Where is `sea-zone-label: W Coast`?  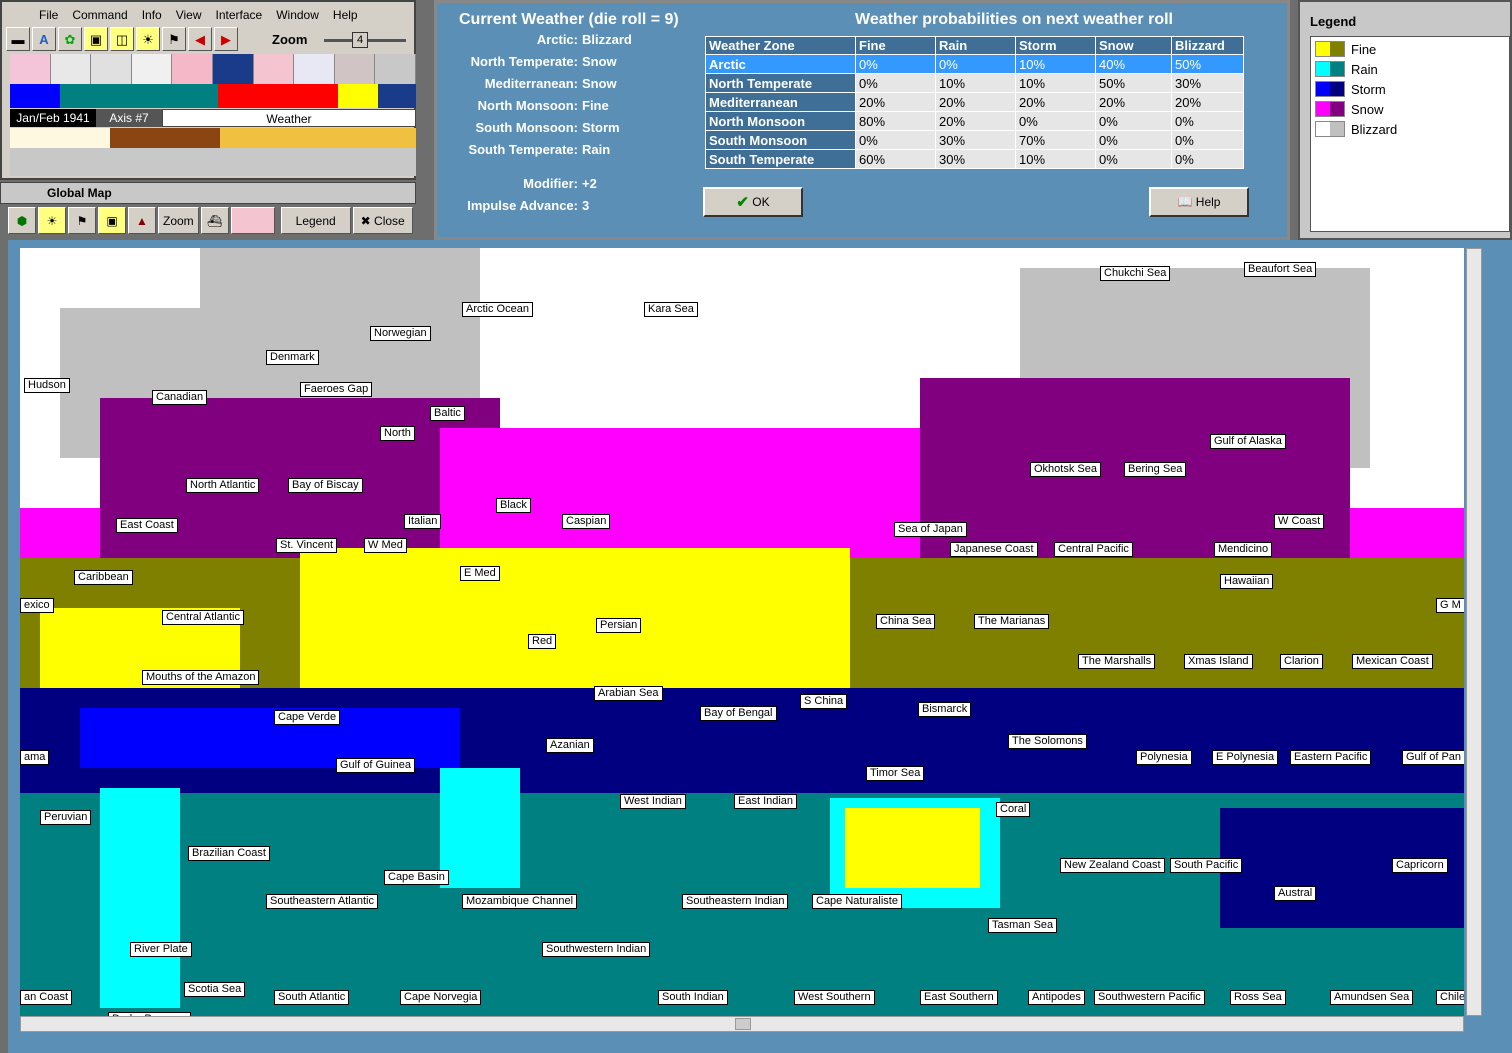 sea-zone-label: W Coast is located at coordinates (1299, 521).